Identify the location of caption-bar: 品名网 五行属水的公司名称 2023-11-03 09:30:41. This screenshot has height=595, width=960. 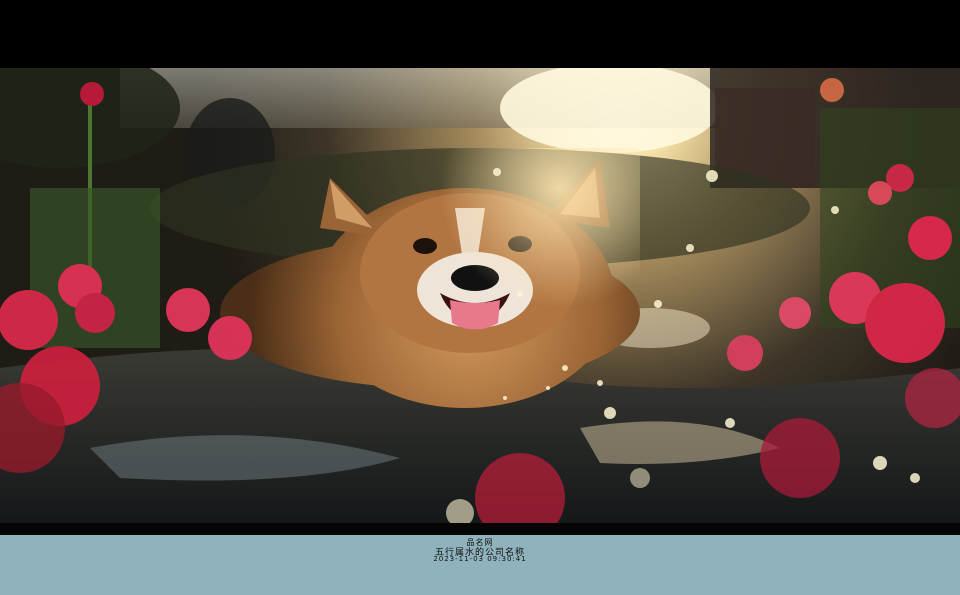
(480, 565).